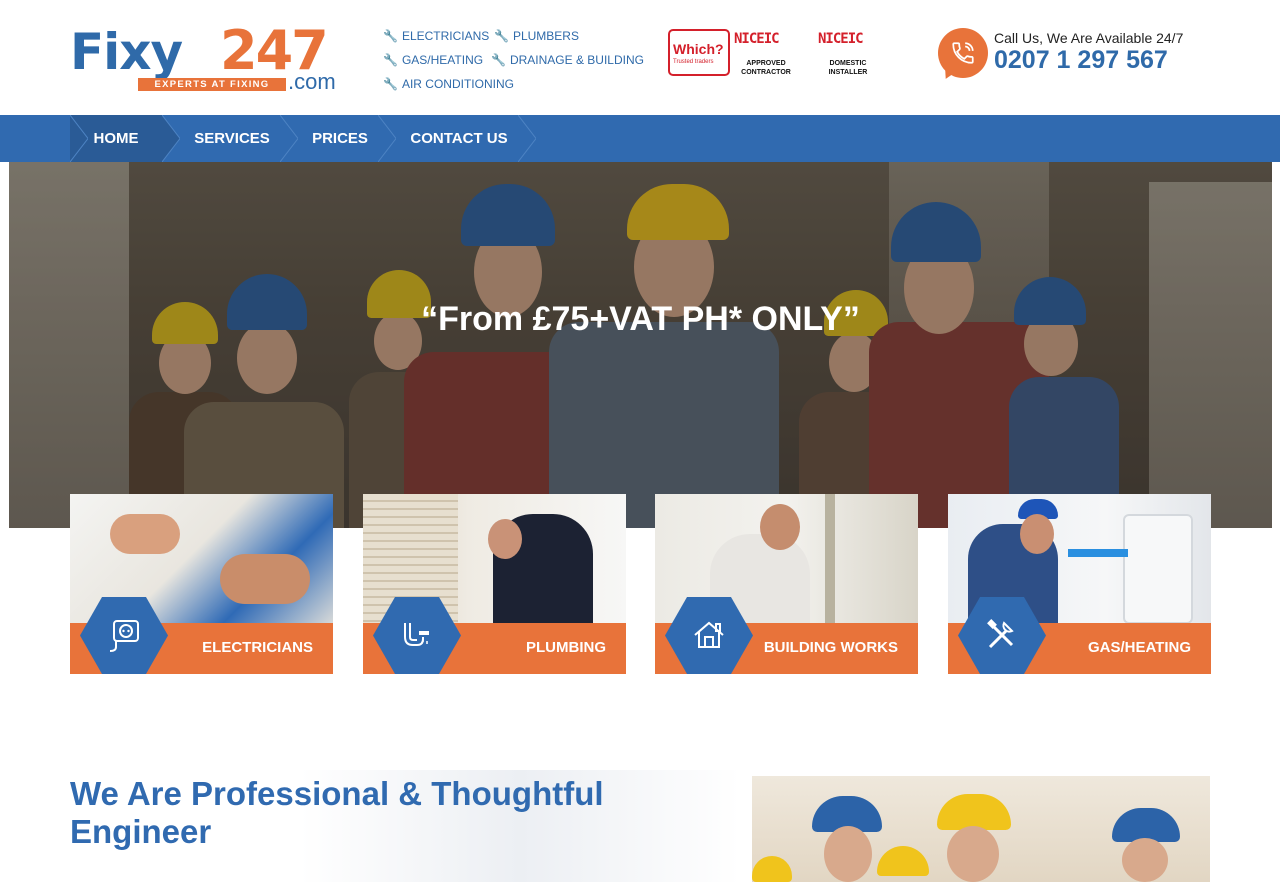 Image resolution: width=1280 pixels, height=882 pixels. Describe the element at coordinates (207, 58) in the screenshot. I see `site-logo: Fixy 247 EXPERTS AT FIXING .com` at that location.